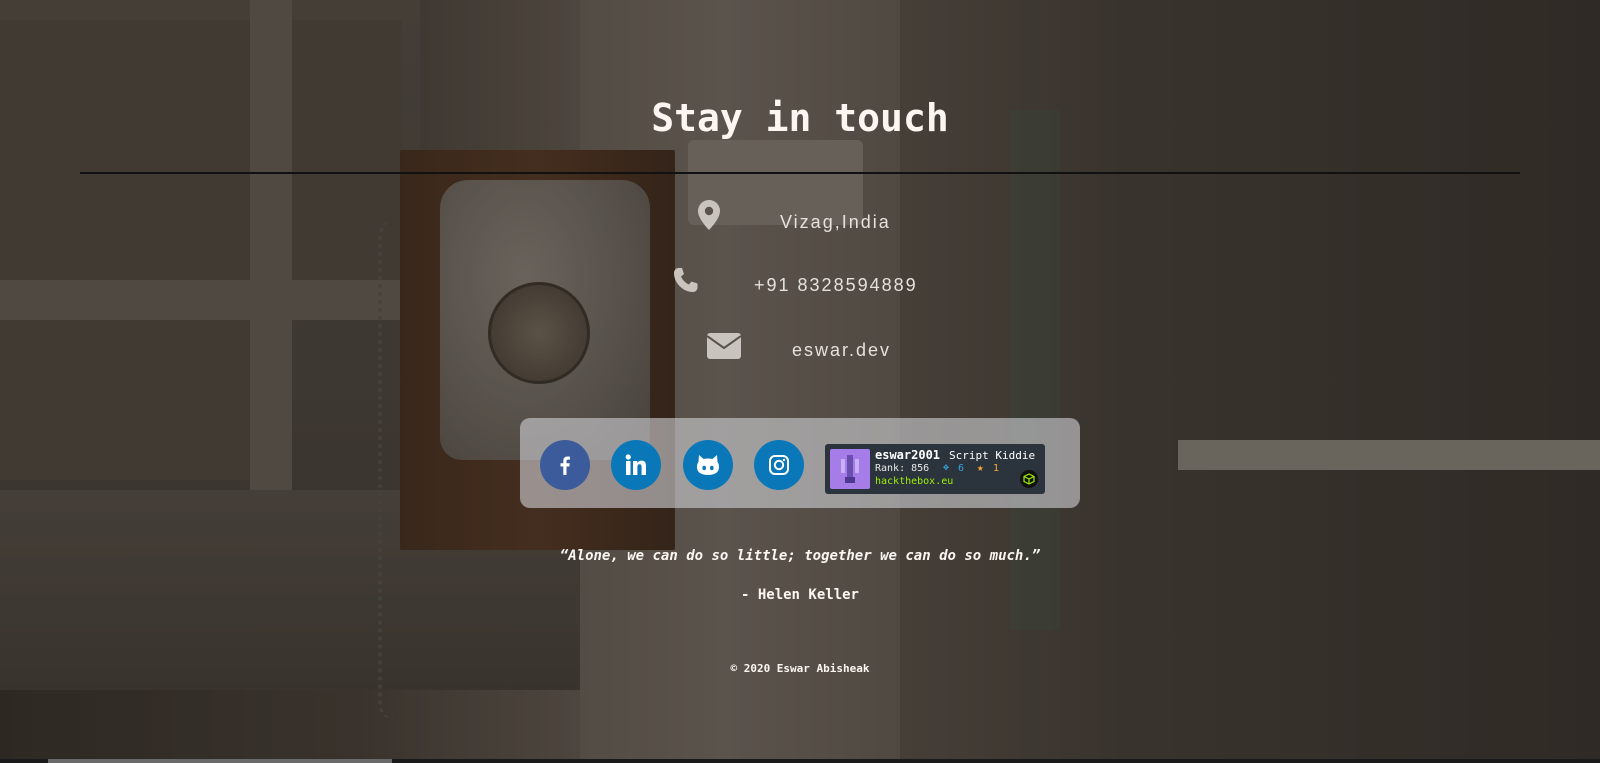 Image resolution: width=1600 pixels, height=763 pixels. I want to click on map-marker-icon, so click(709, 217).